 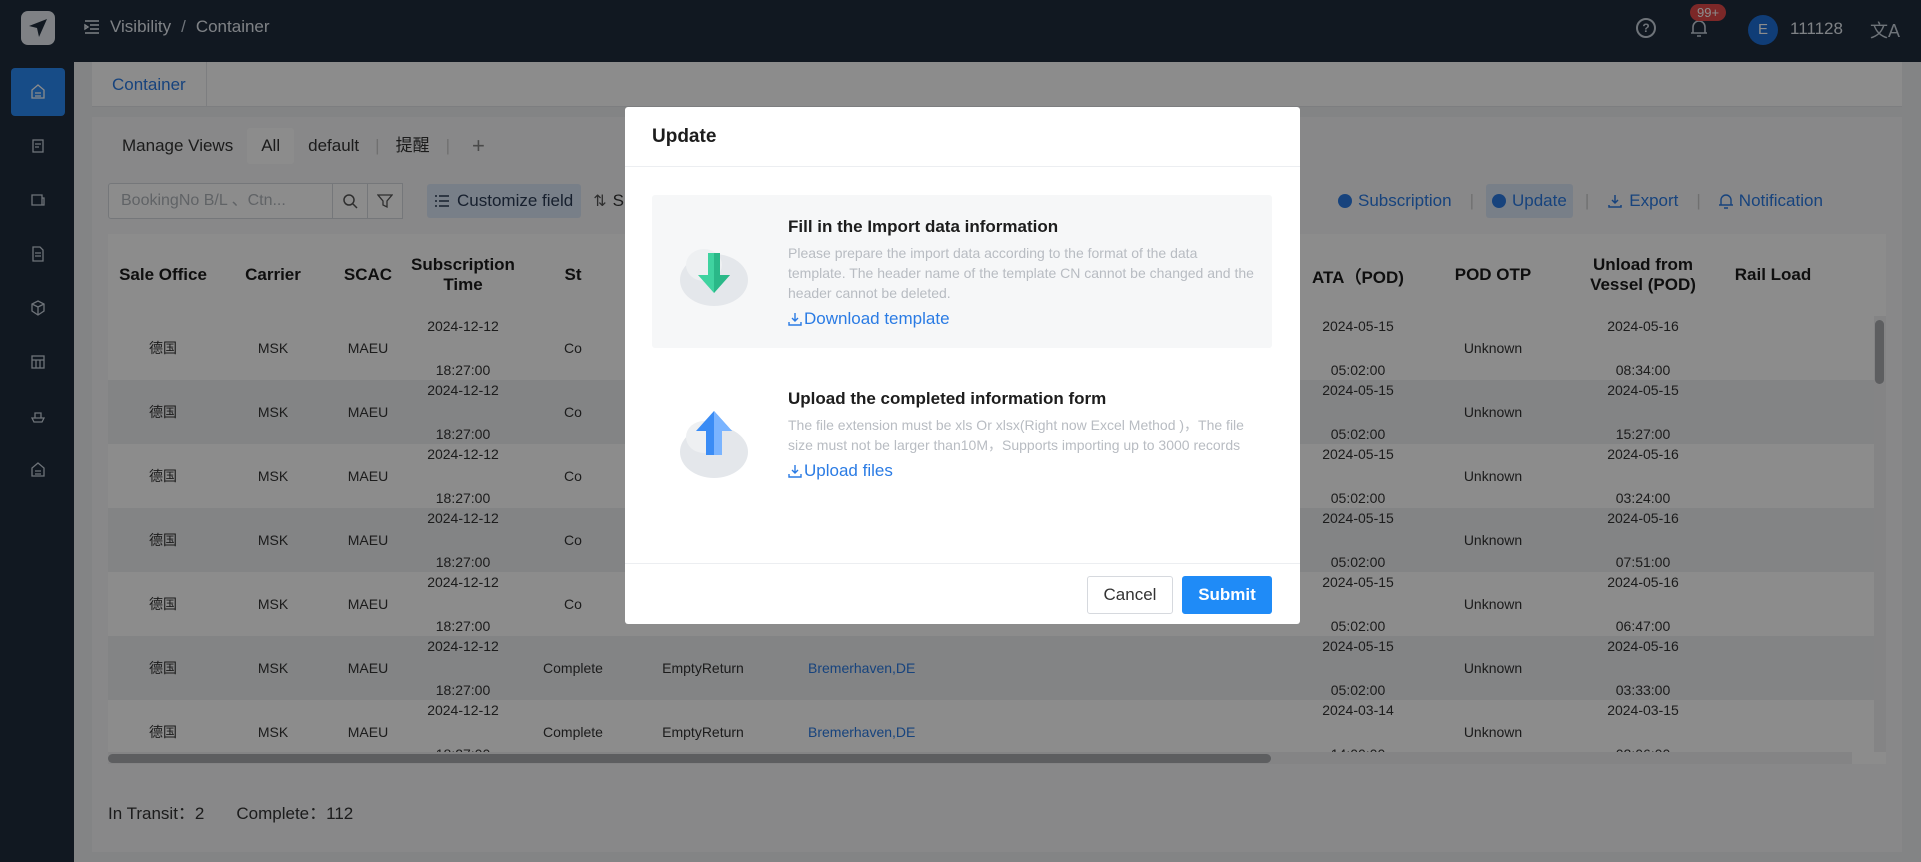 What do you see at coordinates (795, 319) in the screenshot?
I see `download-icon` at bounding box center [795, 319].